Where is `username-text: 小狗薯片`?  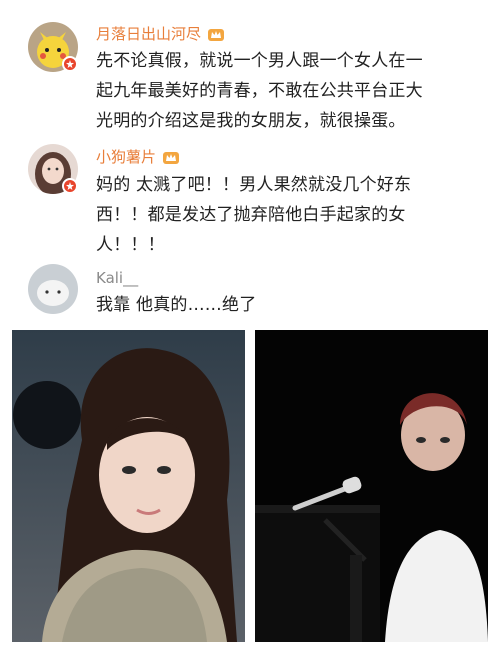
username-text: 小狗薯片 is located at coordinates (126, 157).